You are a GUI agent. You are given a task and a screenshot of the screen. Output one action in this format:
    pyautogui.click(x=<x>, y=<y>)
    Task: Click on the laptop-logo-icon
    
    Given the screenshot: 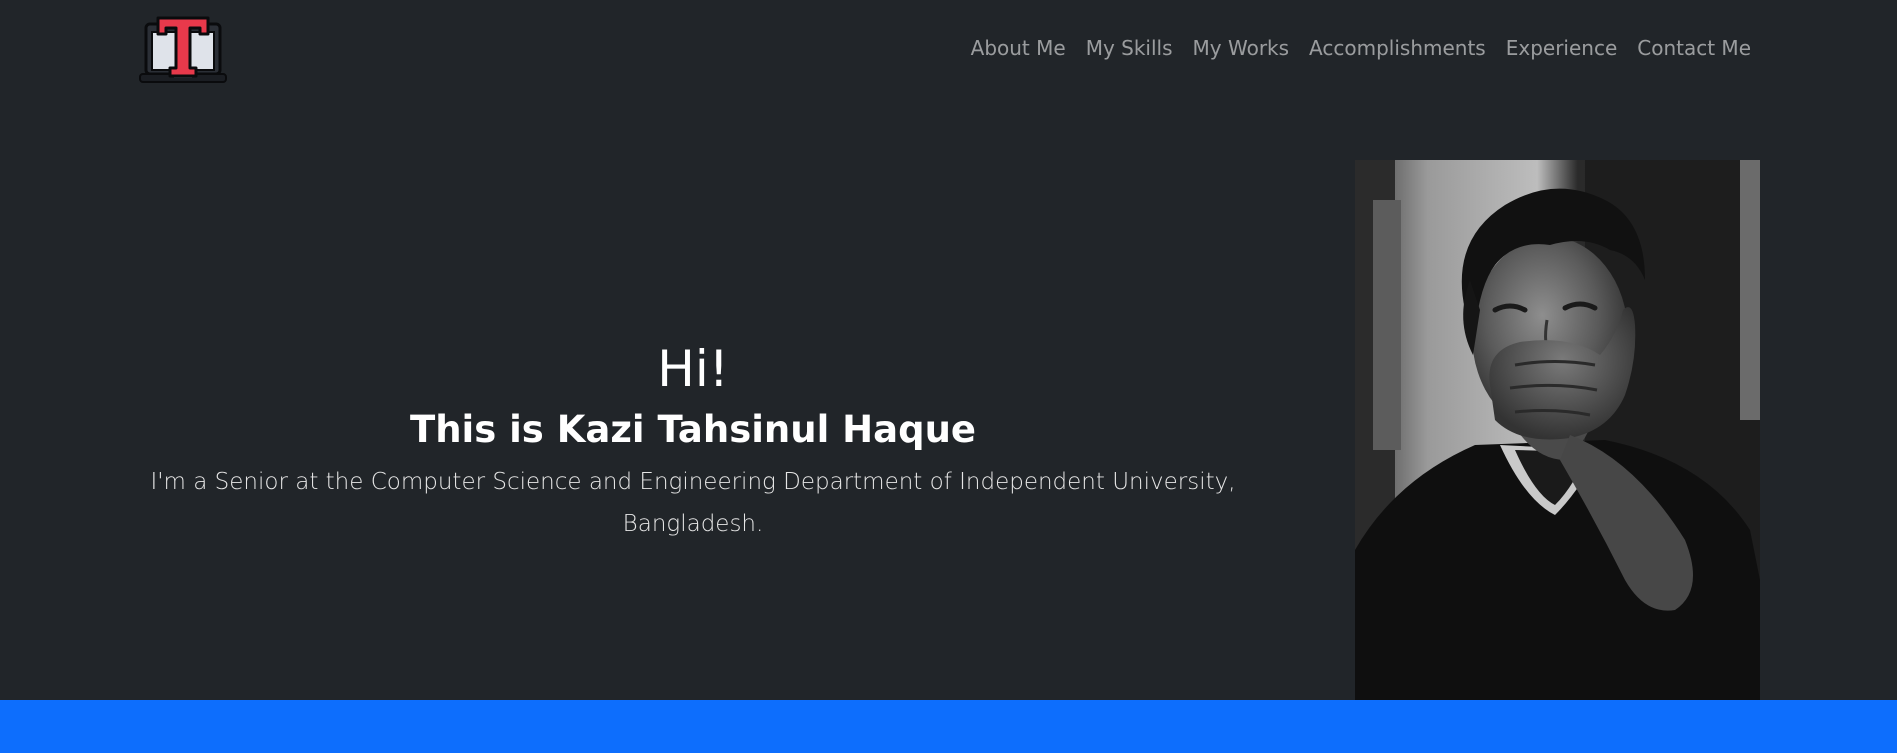 What is the action you would take?
    pyautogui.click(x=183, y=49)
    